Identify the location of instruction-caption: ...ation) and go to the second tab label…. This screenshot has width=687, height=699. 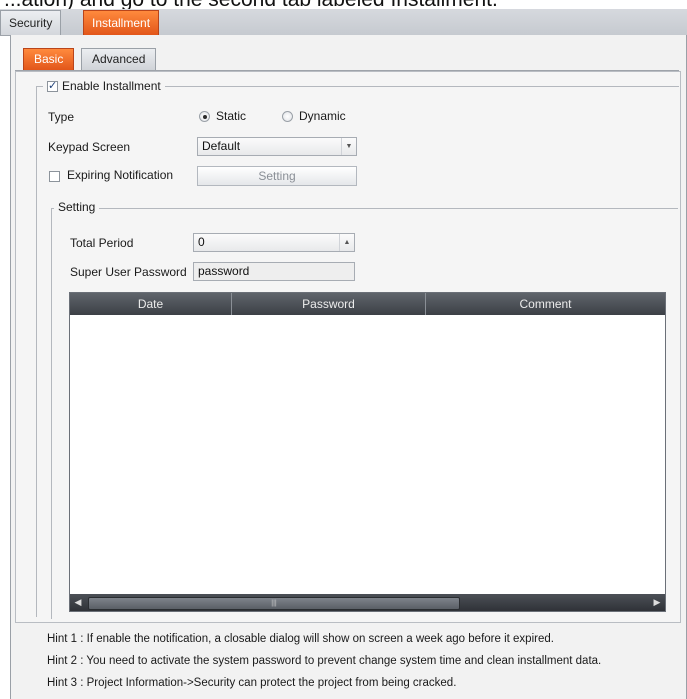
(343, 4).